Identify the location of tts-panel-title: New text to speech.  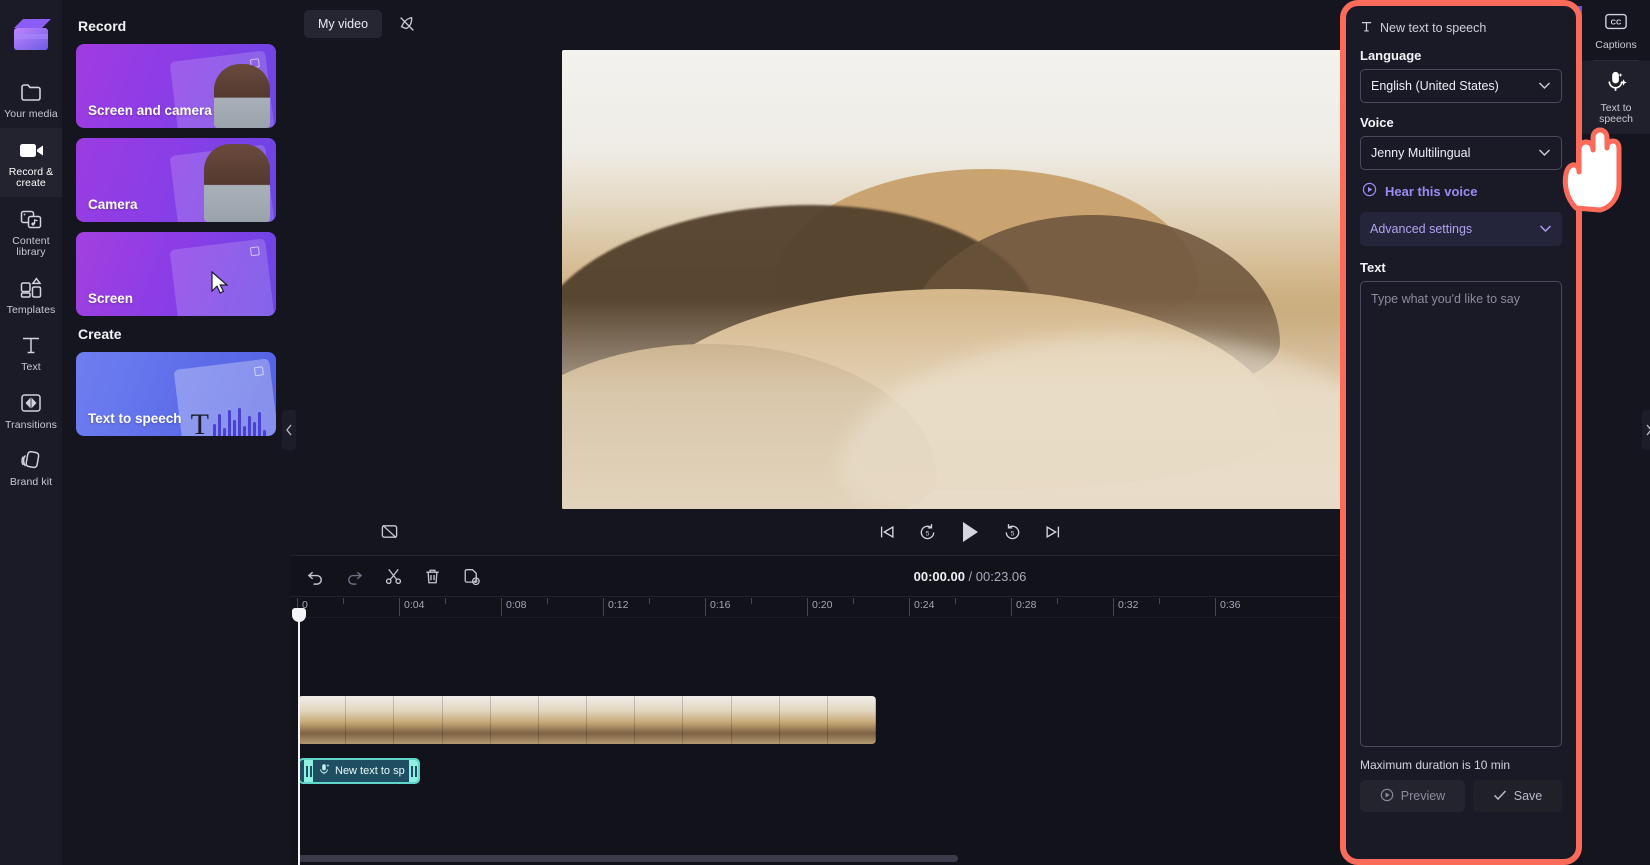
(1433, 28).